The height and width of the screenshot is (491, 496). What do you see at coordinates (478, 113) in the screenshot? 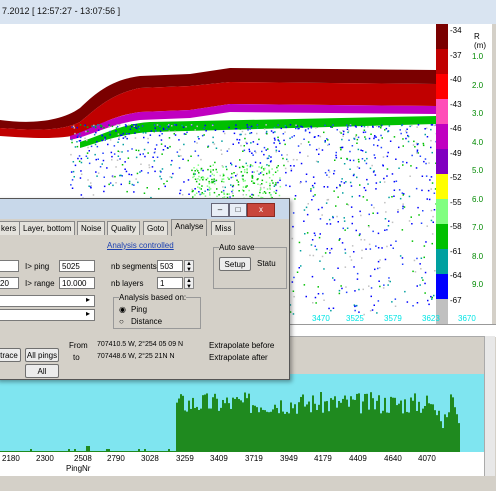
I see `depth-label: 3.0` at bounding box center [478, 113].